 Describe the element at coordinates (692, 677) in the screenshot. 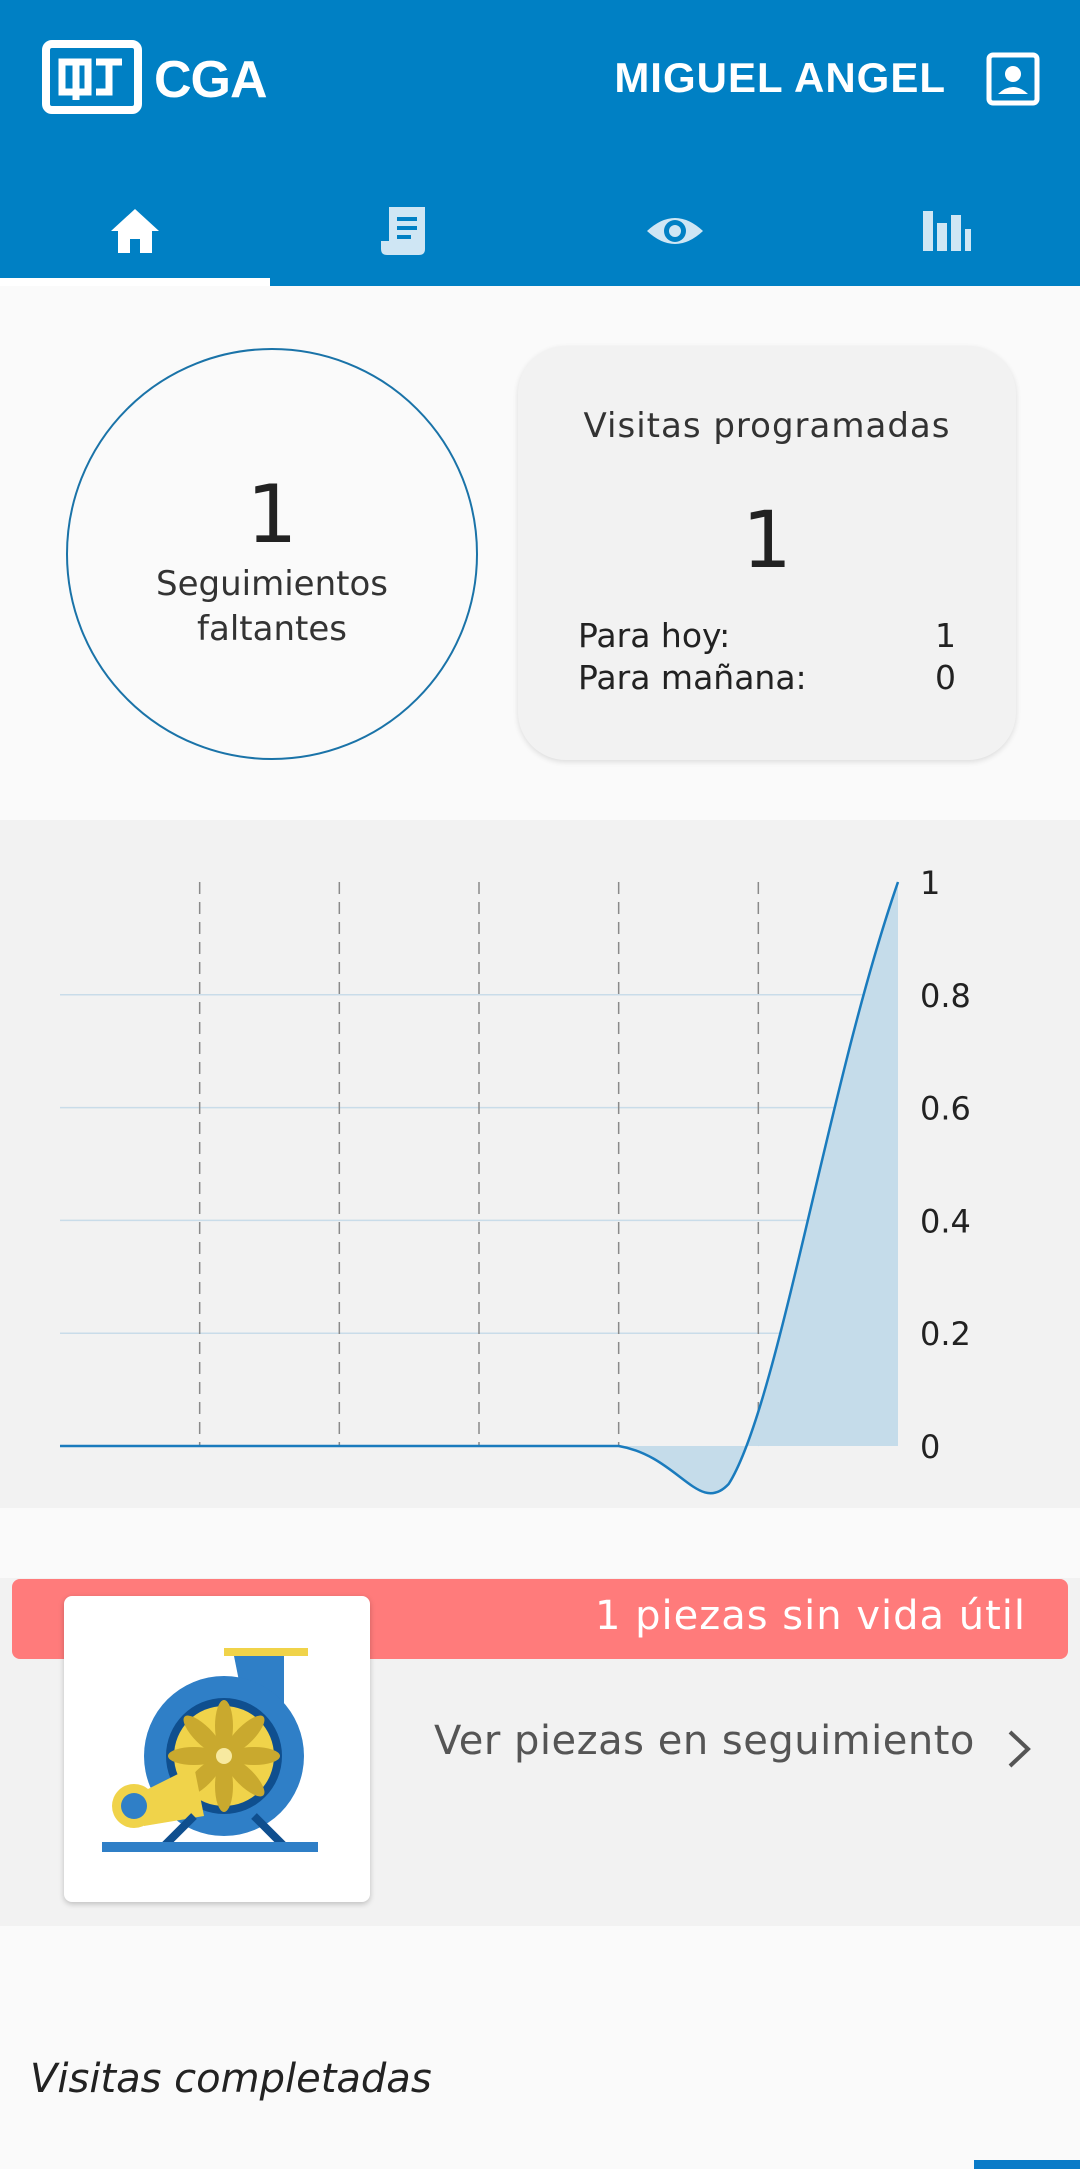

I see `visitas-tomorrow-label: Para mañana:` at that location.